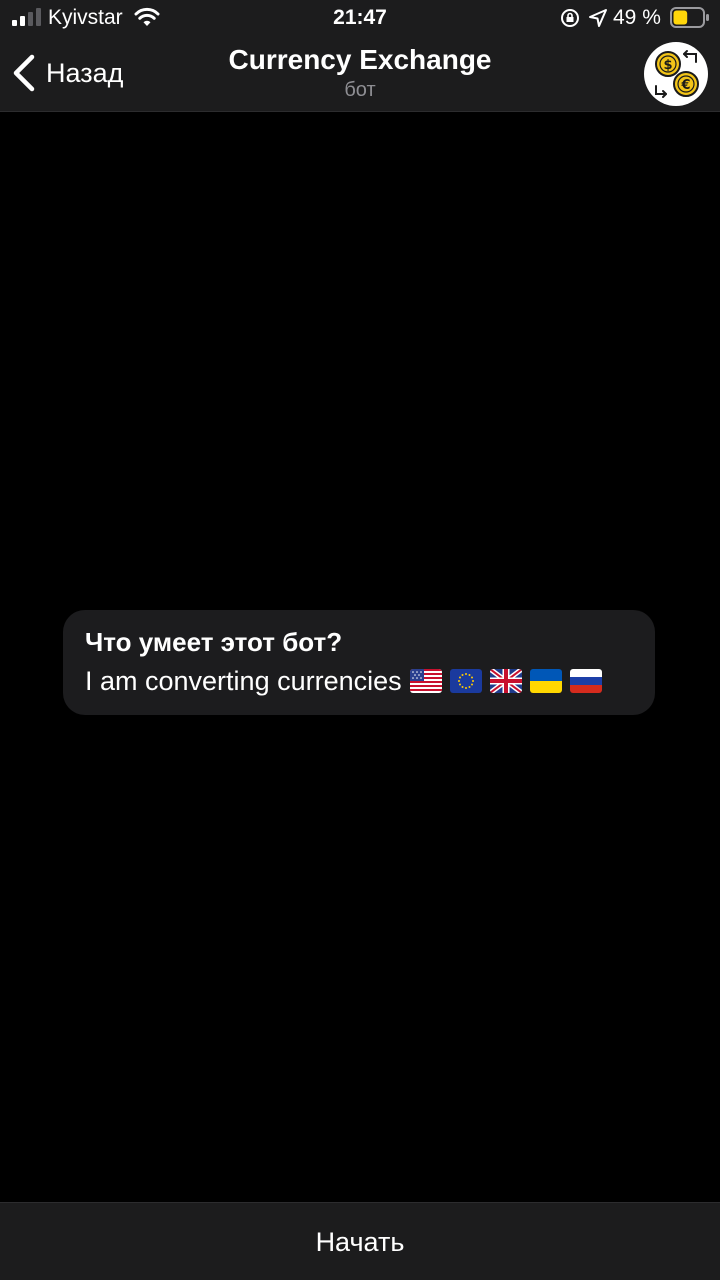  What do you see at coordinates (243, 681) in the screenshot?
I see `bot-description-text: I am converting currencies` at bounding box center [243, 681].